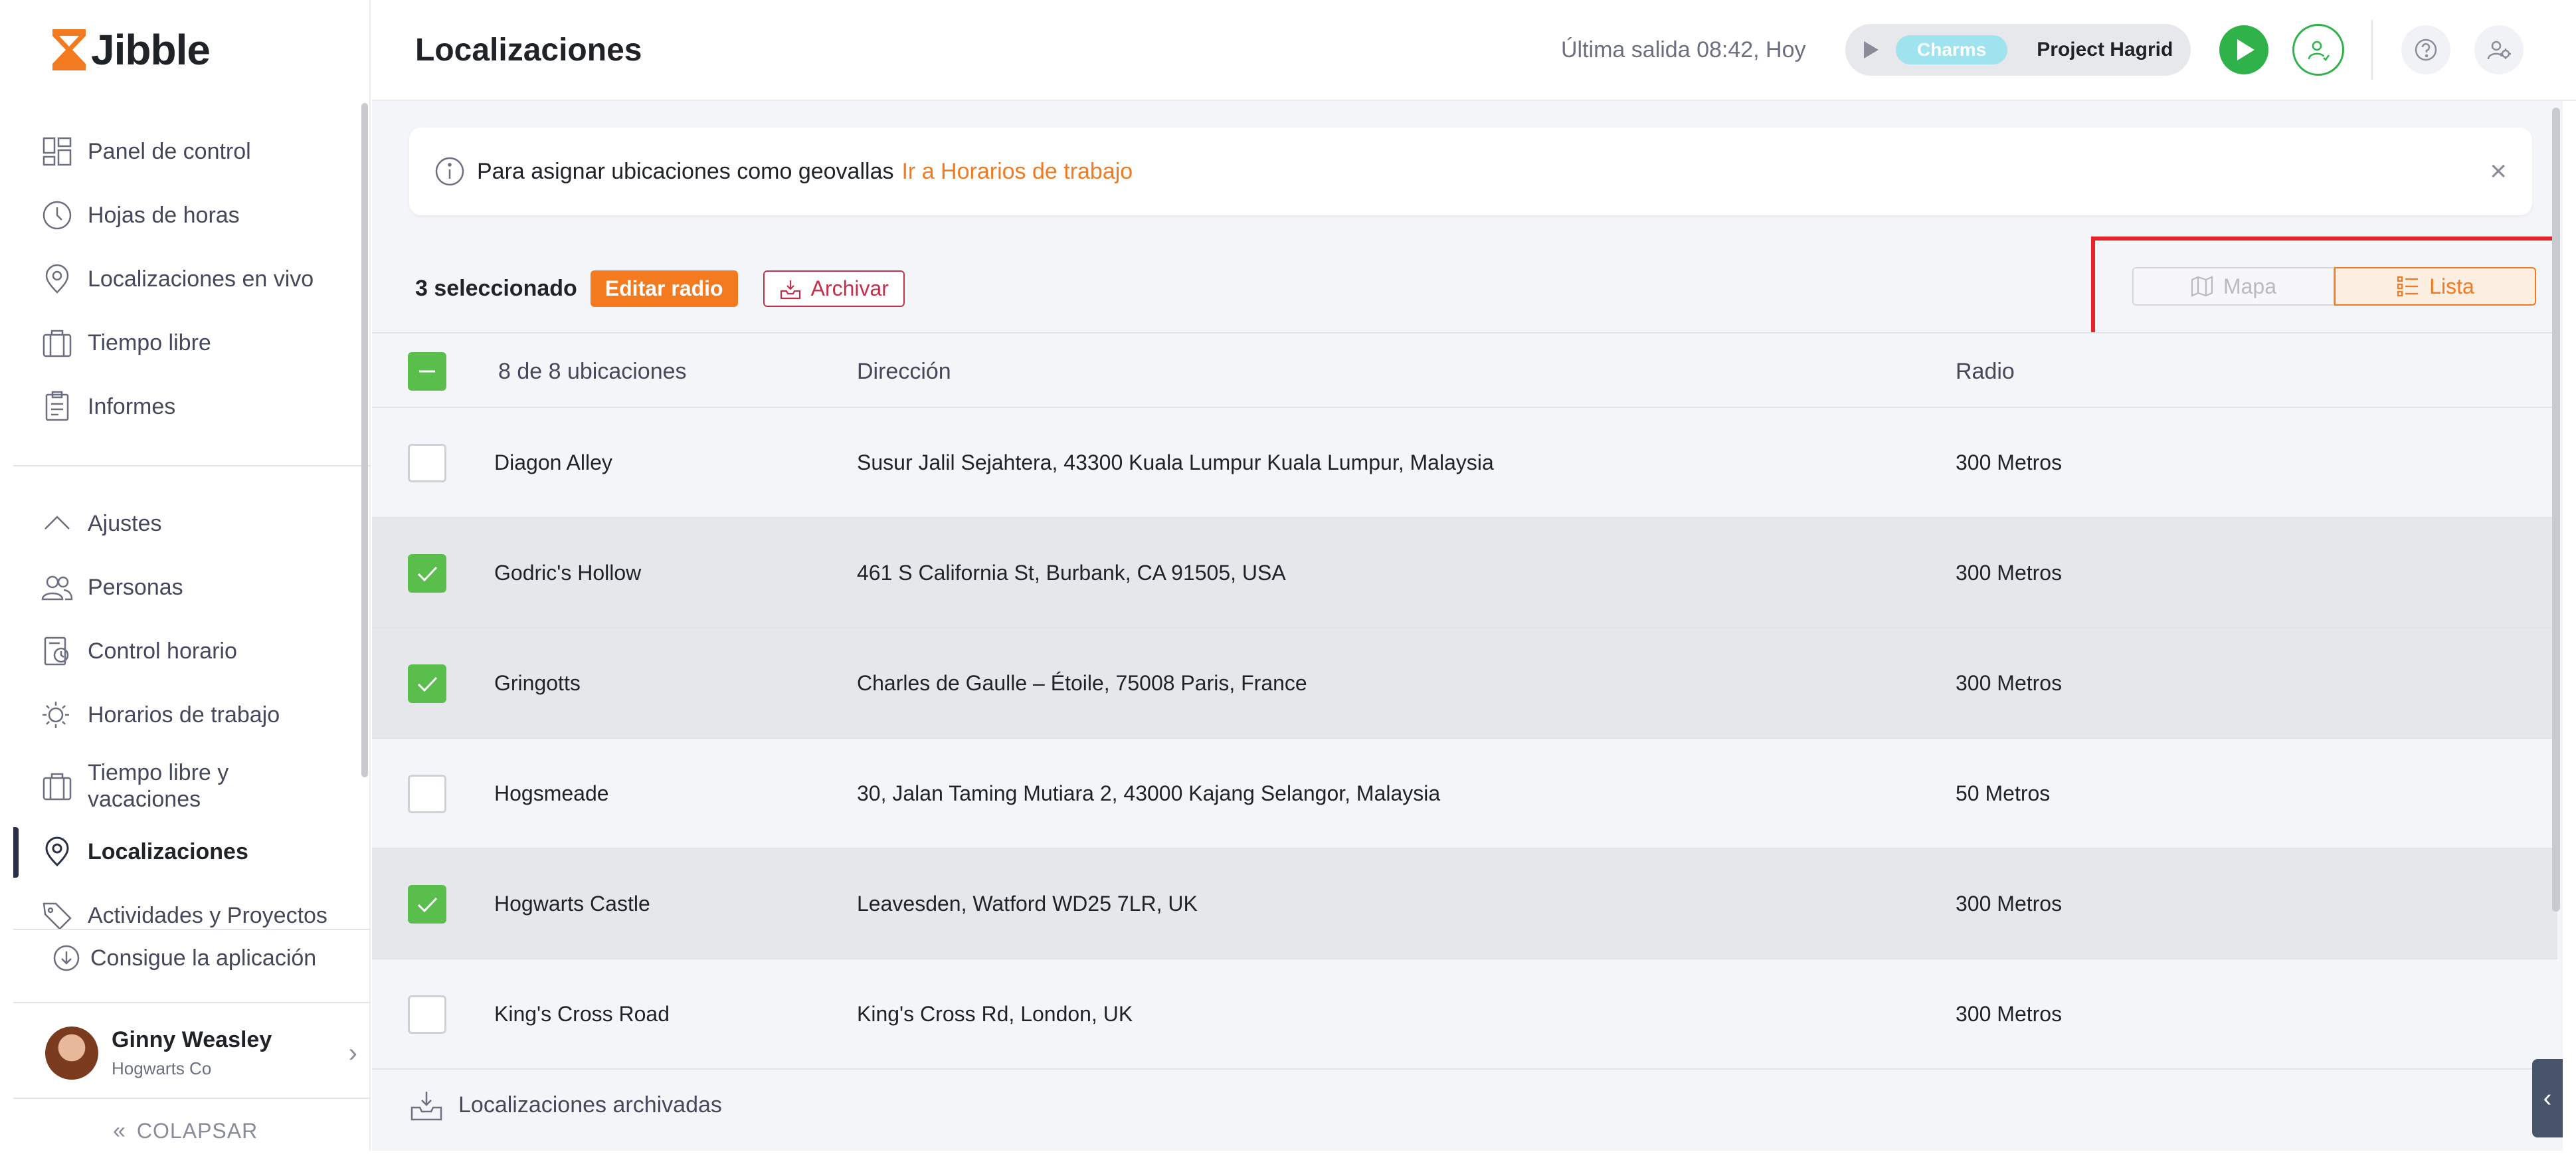  I want to click on sidebar-item-timesheets: Hojas de horas, so click(140, 215).